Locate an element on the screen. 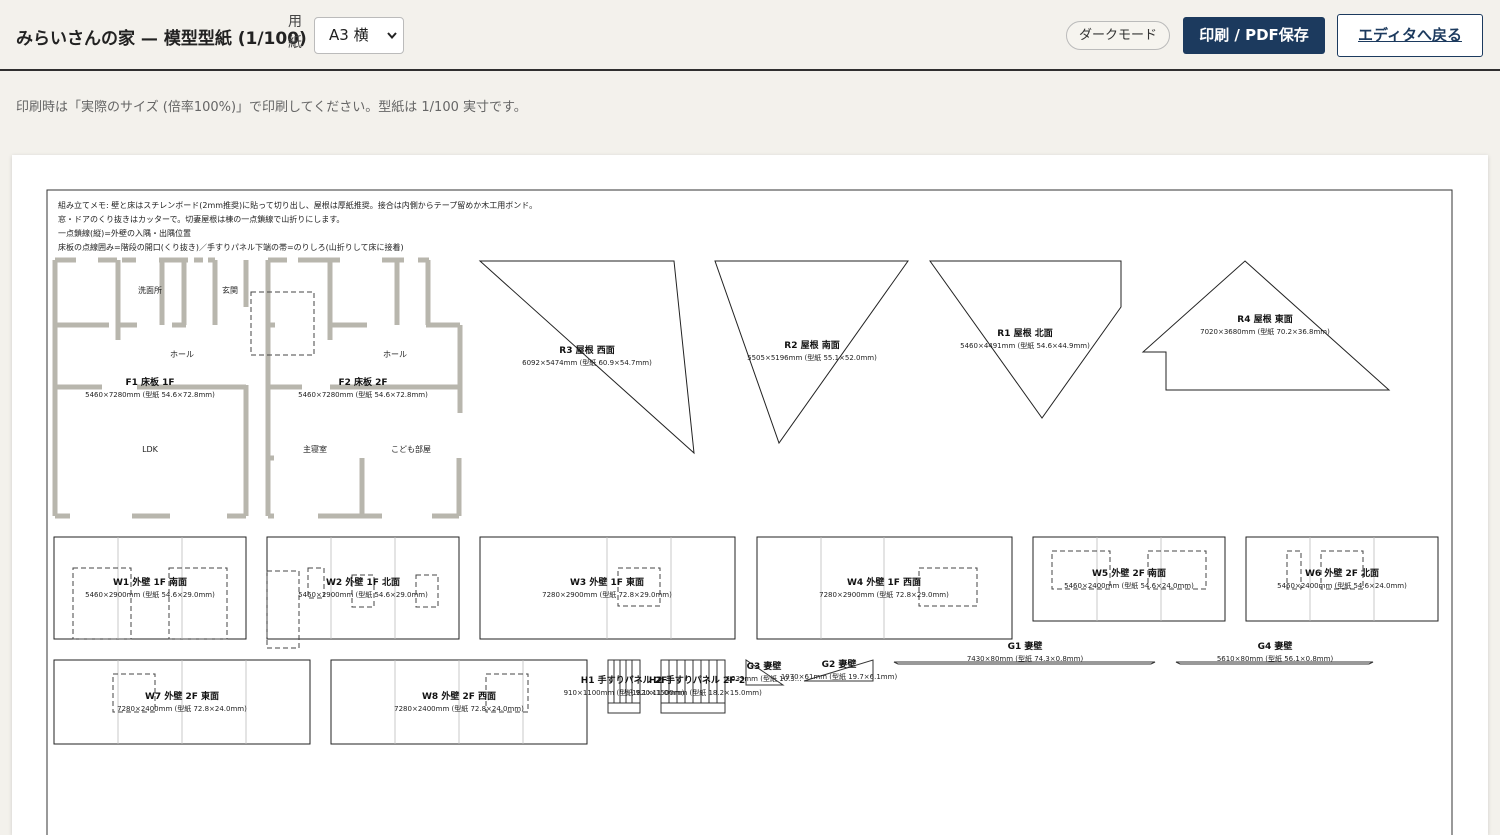 This screenshot has height=835, width=1500. wall-w4-panel is located at coordinates (884, 588).